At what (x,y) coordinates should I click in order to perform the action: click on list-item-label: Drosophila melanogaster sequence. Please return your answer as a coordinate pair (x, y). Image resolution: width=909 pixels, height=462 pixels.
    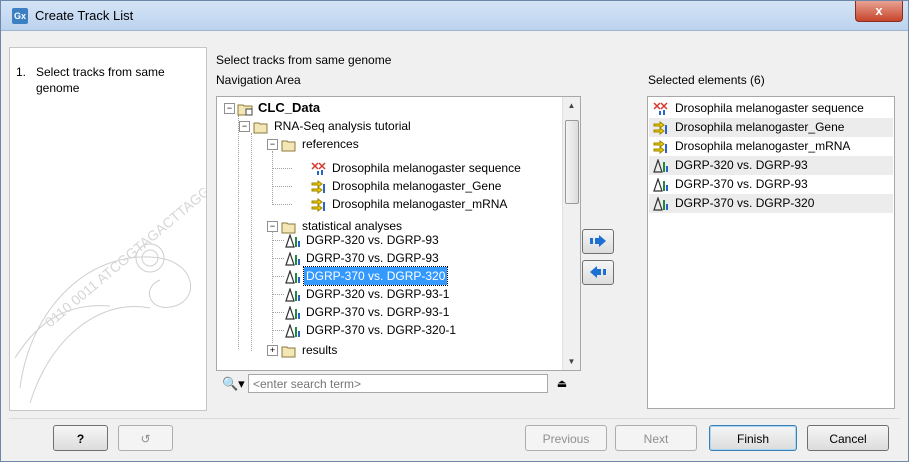
    Looking at the image, I should click on (769, 108).